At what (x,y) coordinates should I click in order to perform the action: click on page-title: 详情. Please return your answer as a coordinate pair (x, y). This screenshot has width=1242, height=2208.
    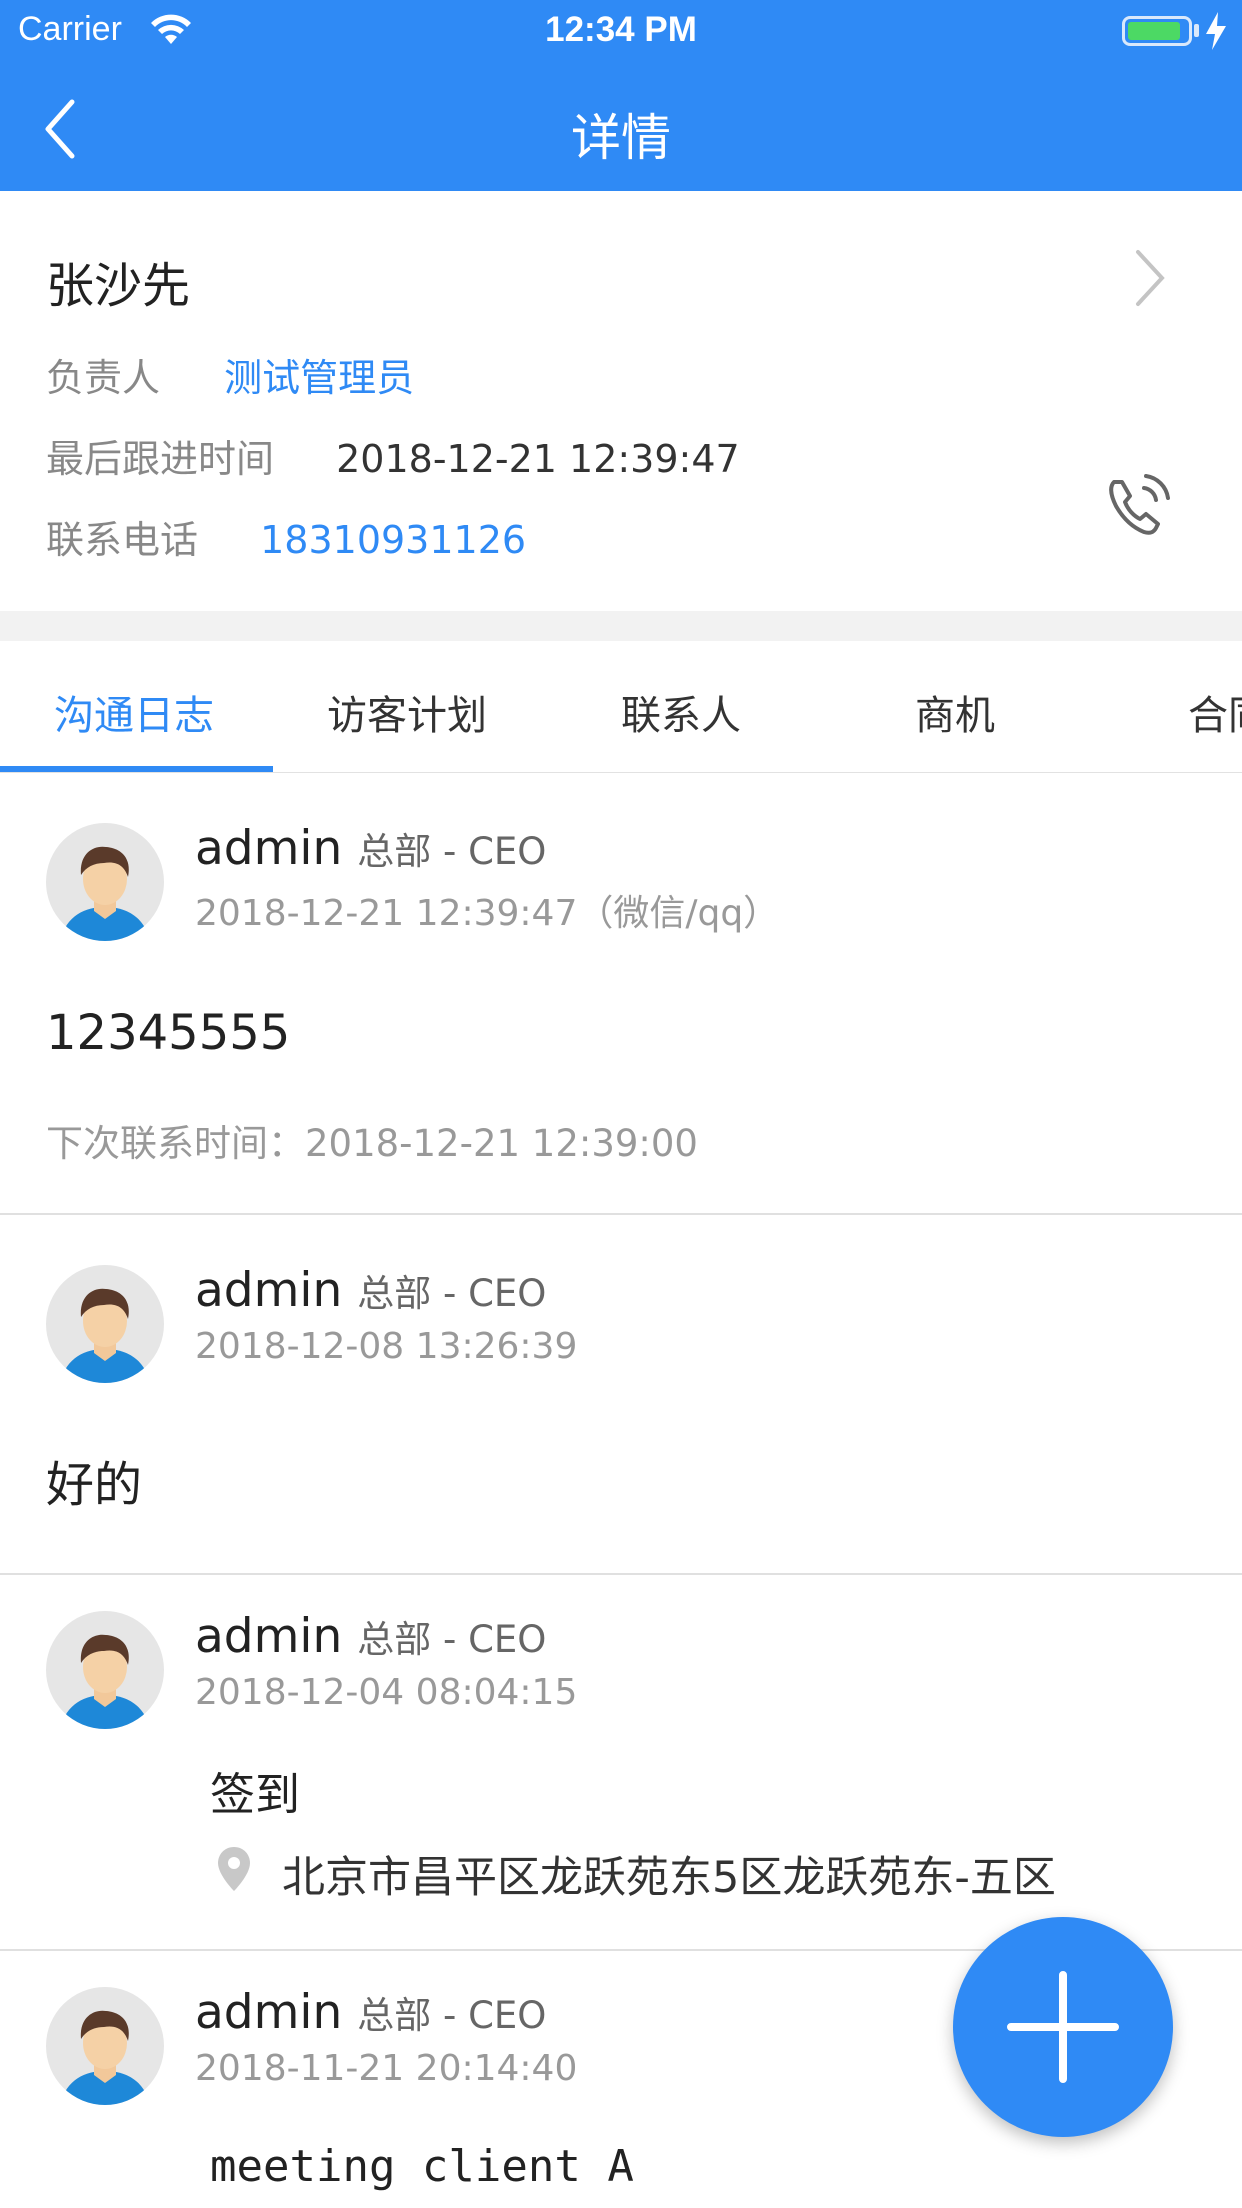
    Looking at the image, I should click on (621, 138).